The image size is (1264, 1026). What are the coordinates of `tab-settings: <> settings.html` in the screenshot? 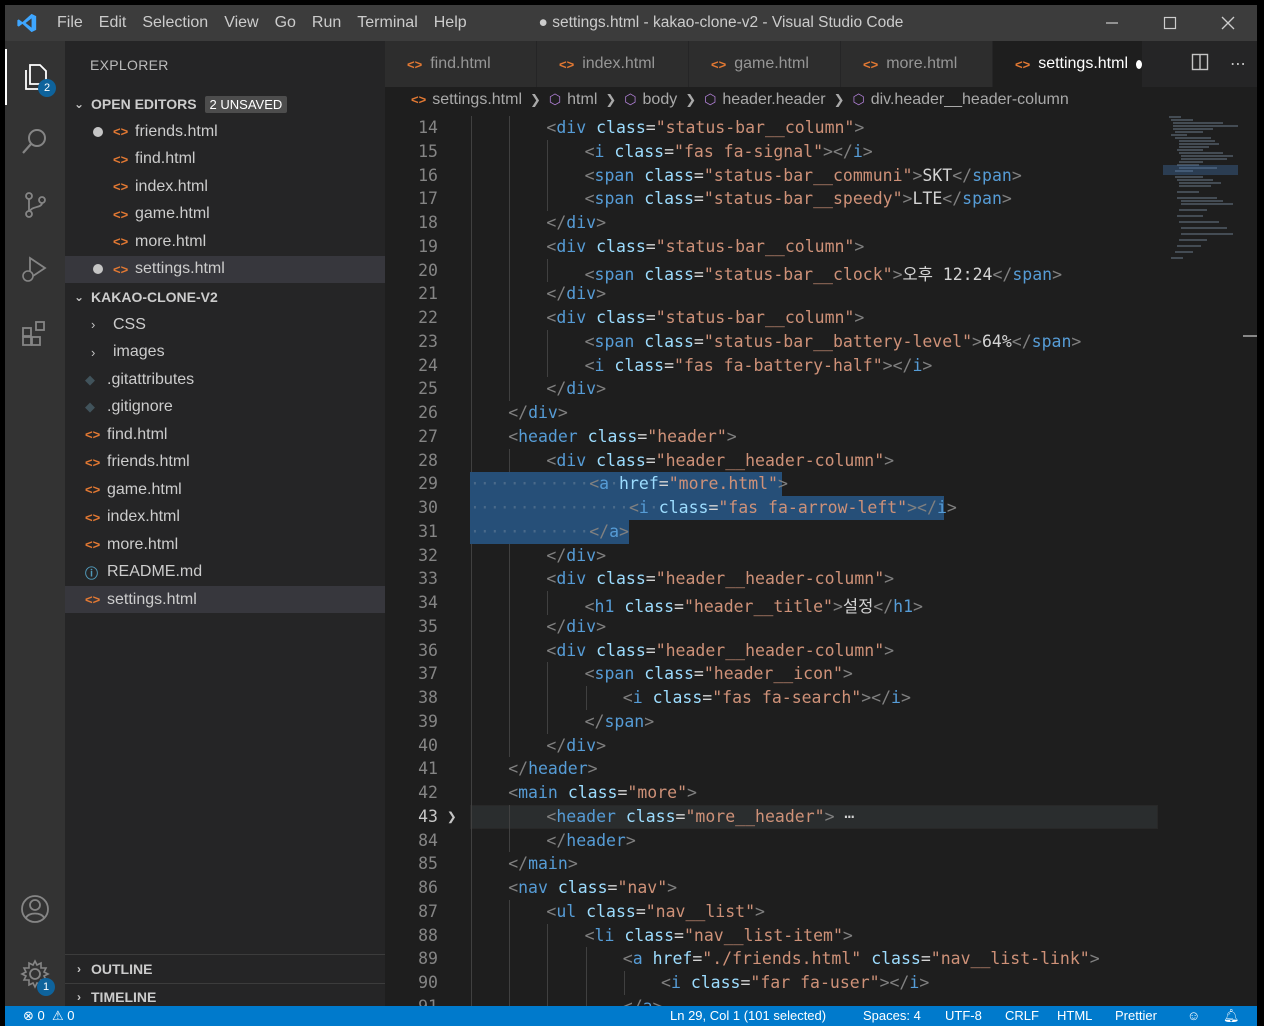 It's located at (1068, 64).